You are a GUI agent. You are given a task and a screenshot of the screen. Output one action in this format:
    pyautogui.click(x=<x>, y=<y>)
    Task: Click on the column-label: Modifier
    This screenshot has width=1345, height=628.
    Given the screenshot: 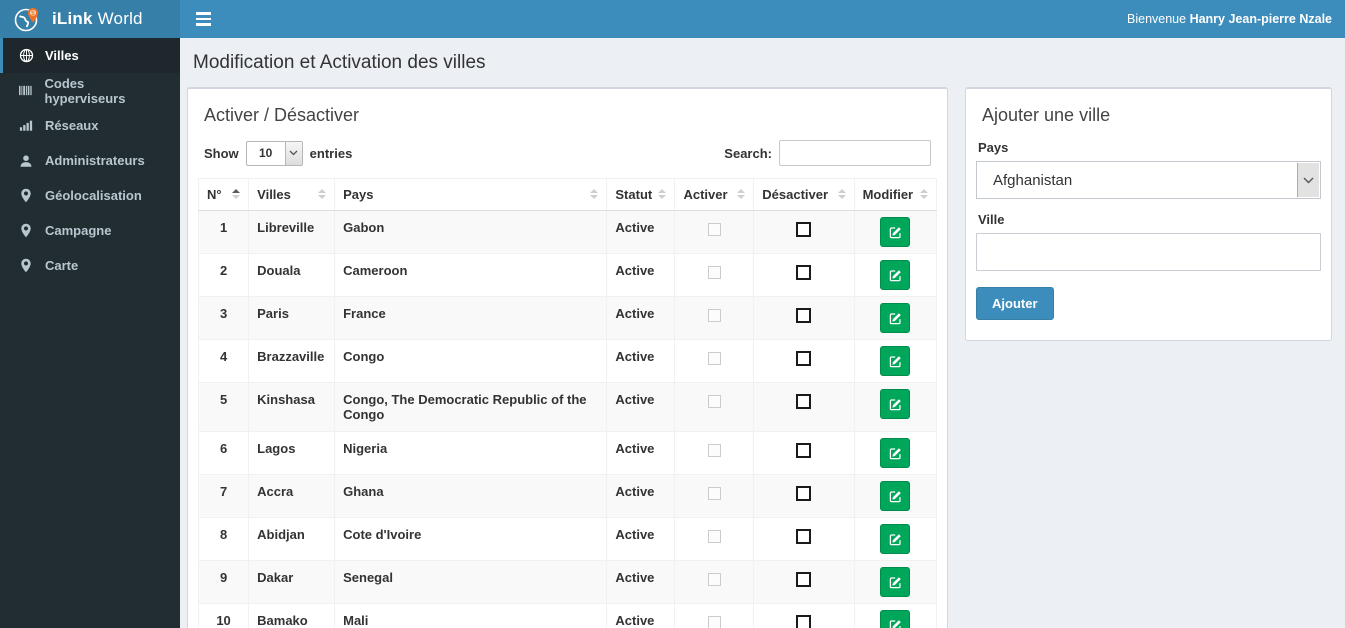 What is the action you would take?
    pyautogui.click(x=888, y=194)
    